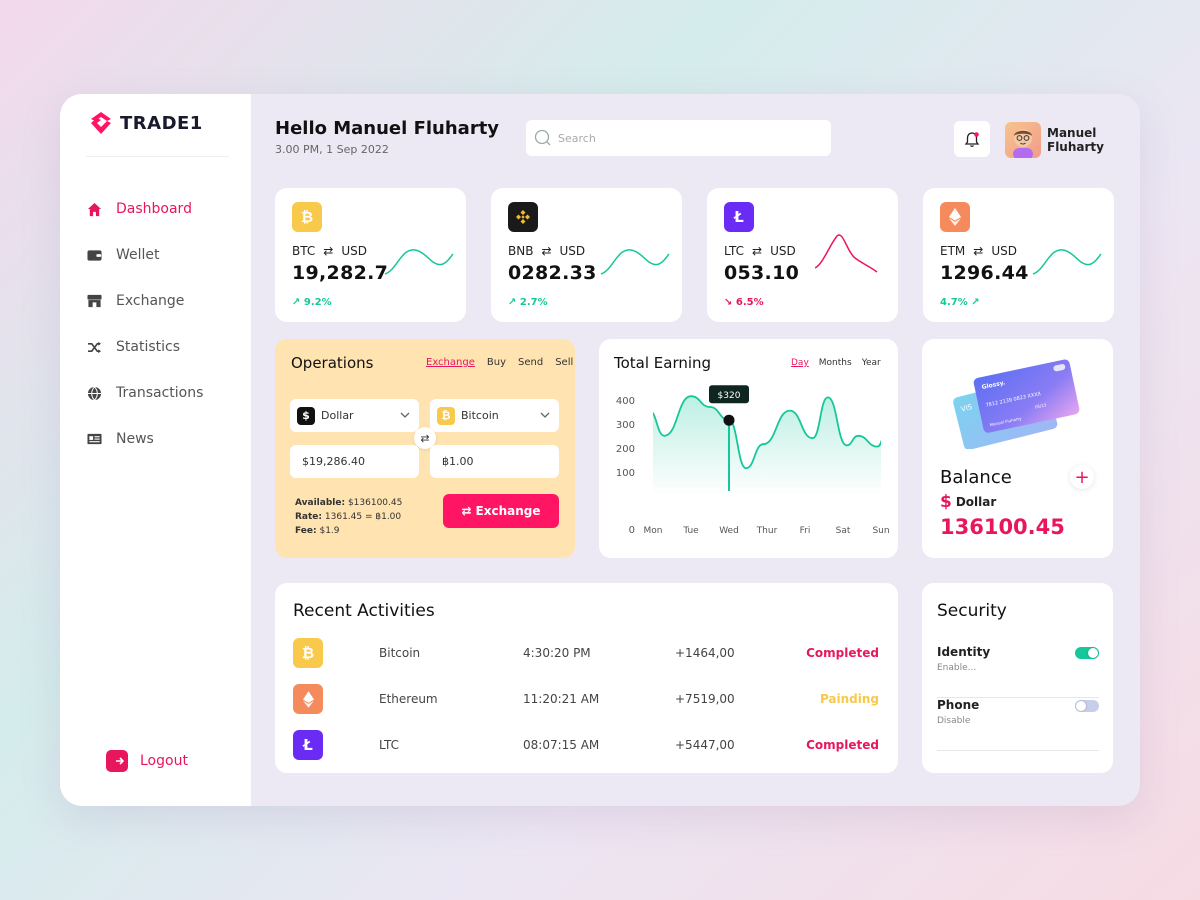 The height and width of the screenshot is (900, 1200). I want to click on activity-amount: +1464,00, so click(705, 653).